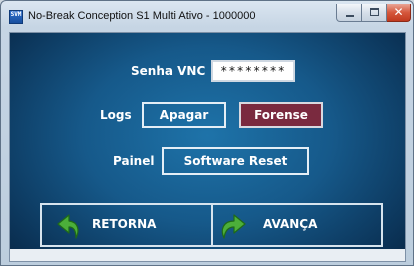 This screenshot has height=266, width=414. What do you see at coordinates (290, 224) in the screenshot?
I see `avanca-label: AVANÇA` at bounding box center [290, 224].